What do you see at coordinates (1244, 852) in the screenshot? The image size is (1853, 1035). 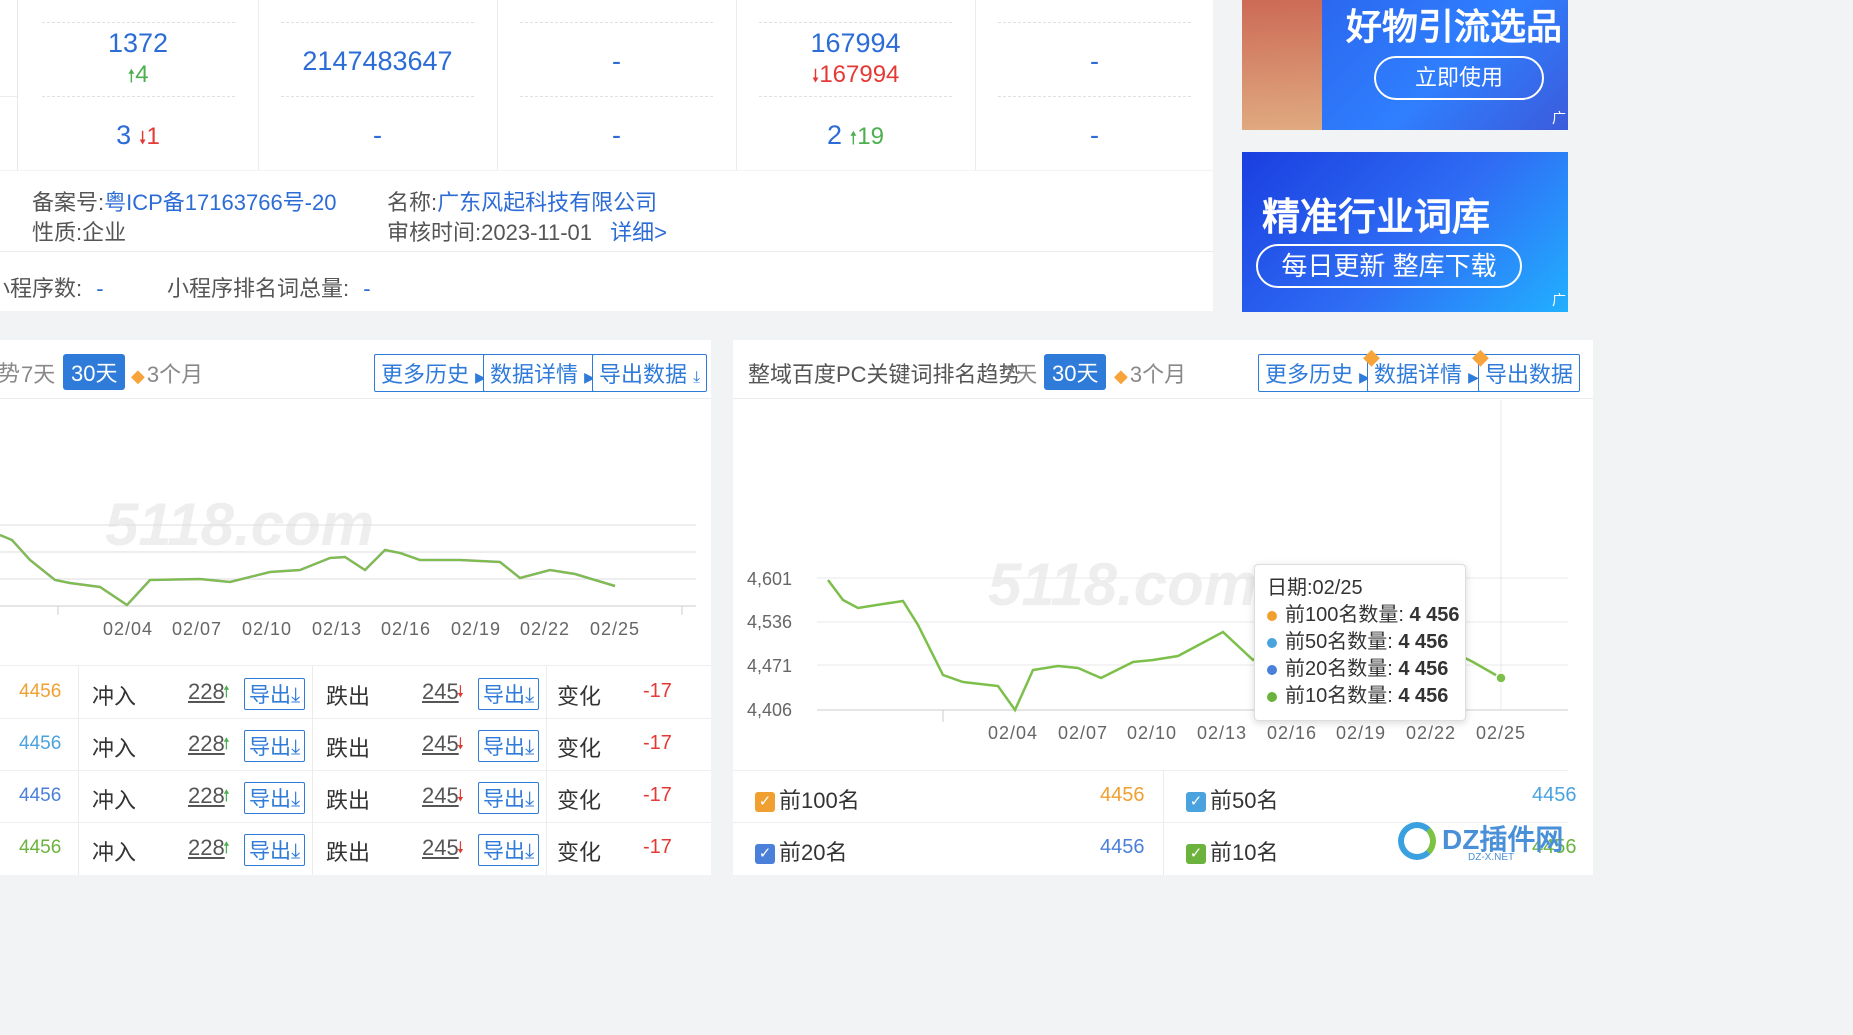 I see `legend-label: 前10名` at bounding box center [1244, 852].